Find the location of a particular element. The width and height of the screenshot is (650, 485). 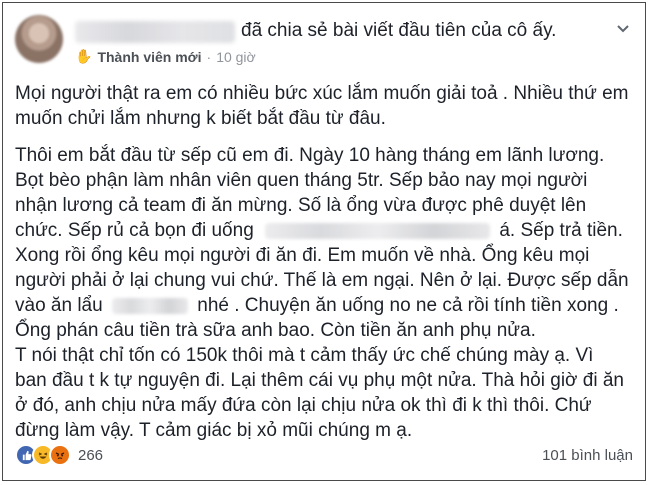

chevron-down-icon is located at coordinates (623, 29).